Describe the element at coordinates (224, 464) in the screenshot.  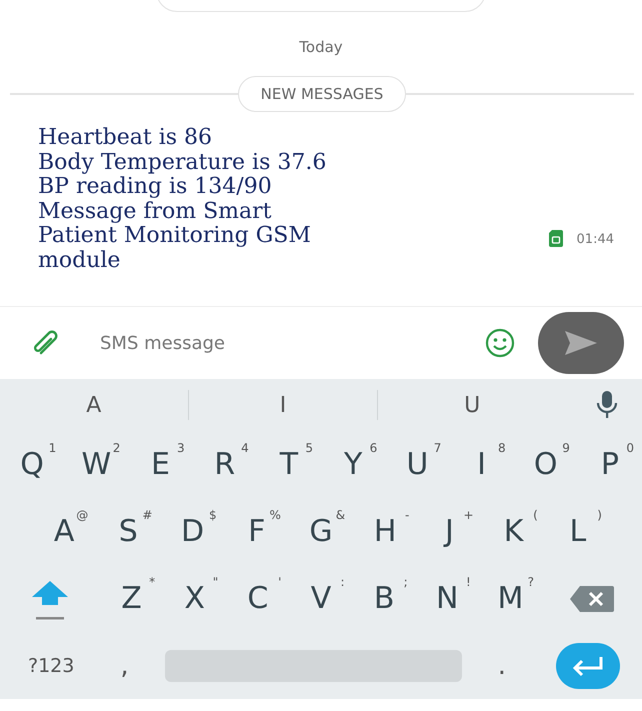
I see `letter-key: R 4` at that location.